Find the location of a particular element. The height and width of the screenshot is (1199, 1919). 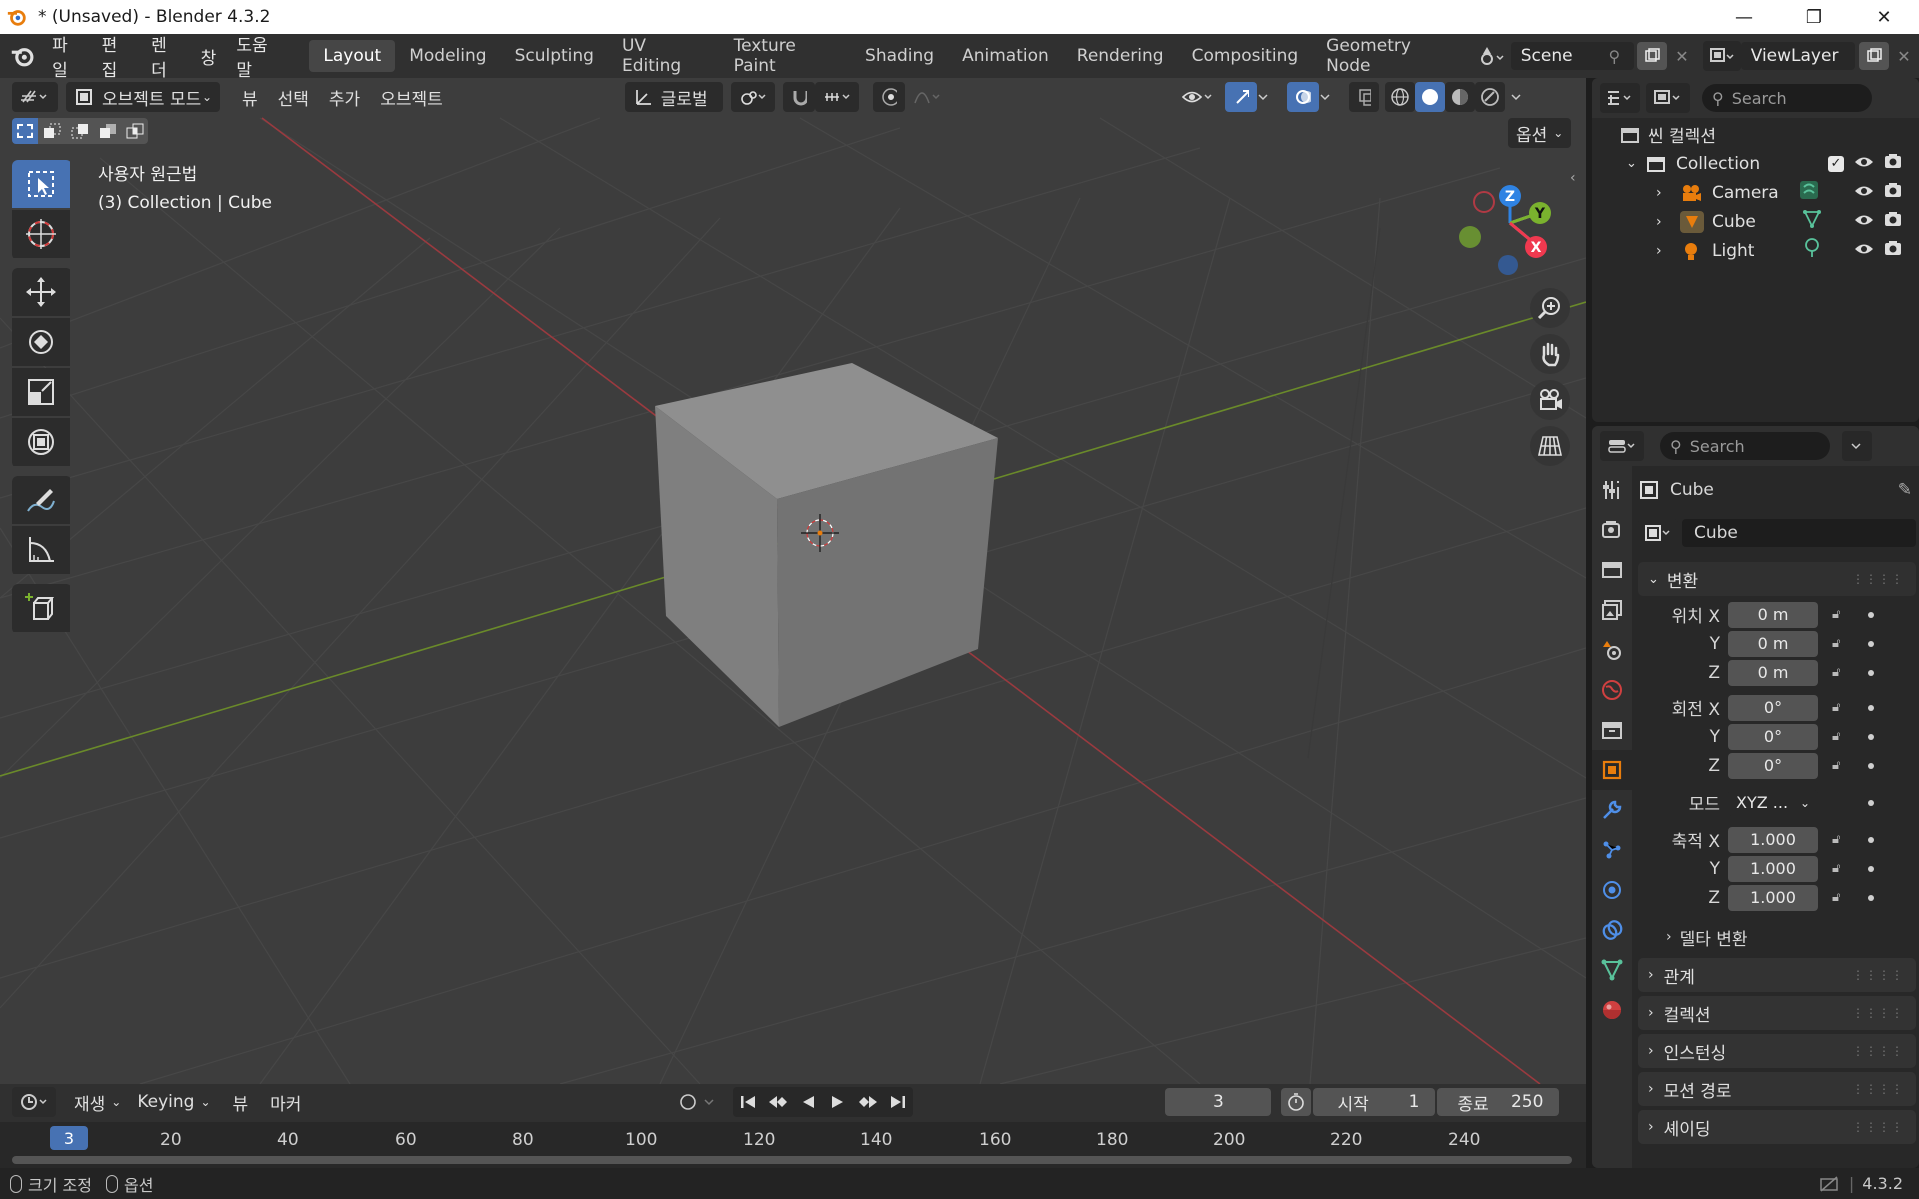

measure-tool is located at coordinates (41, 550).